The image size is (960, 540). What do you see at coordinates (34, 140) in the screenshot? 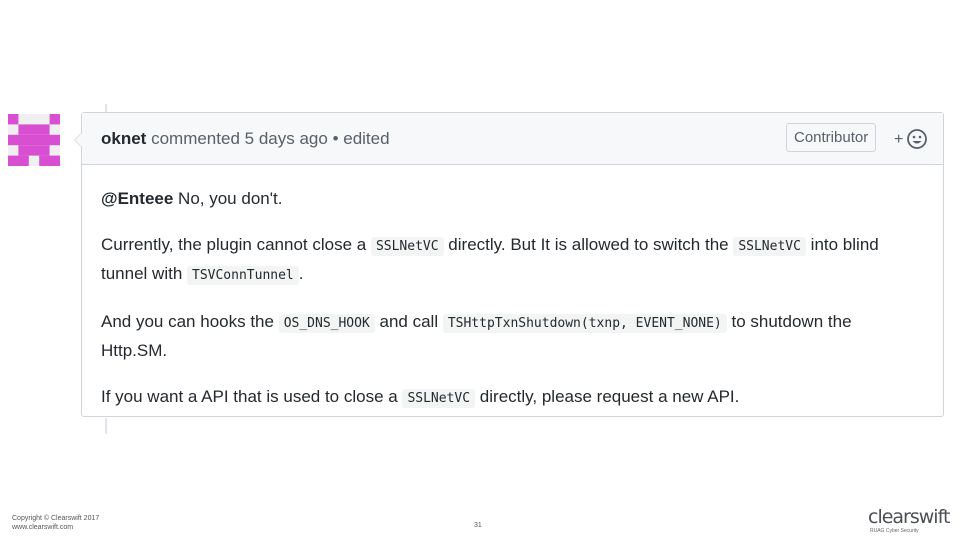
I see `avatar` at bounding box center [34, 140].